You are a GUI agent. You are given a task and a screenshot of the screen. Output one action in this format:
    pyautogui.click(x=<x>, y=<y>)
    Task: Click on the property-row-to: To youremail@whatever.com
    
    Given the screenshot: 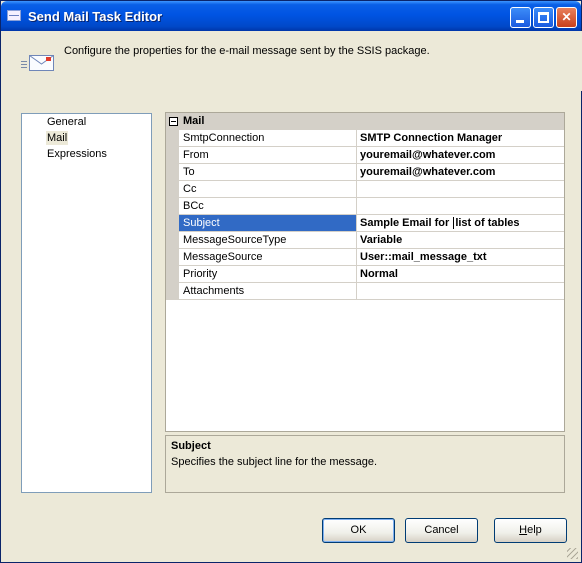 What is the action you would take?
    pyautogui.click(x=371, y=172)
    